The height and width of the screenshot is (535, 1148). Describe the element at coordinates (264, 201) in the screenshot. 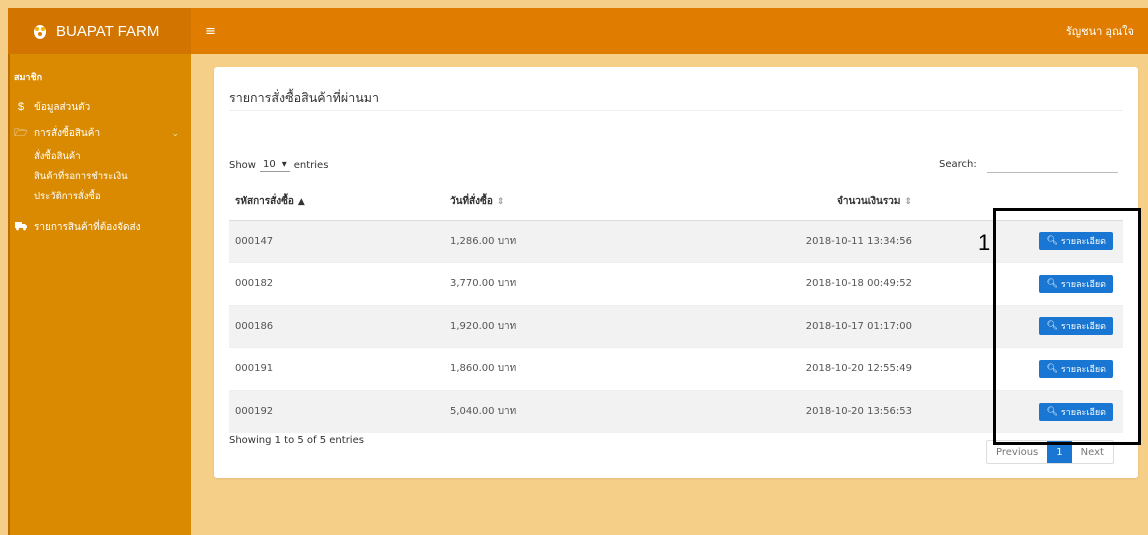

I see `column-header-label: รหัสการสั่งซื้อ` at that location.